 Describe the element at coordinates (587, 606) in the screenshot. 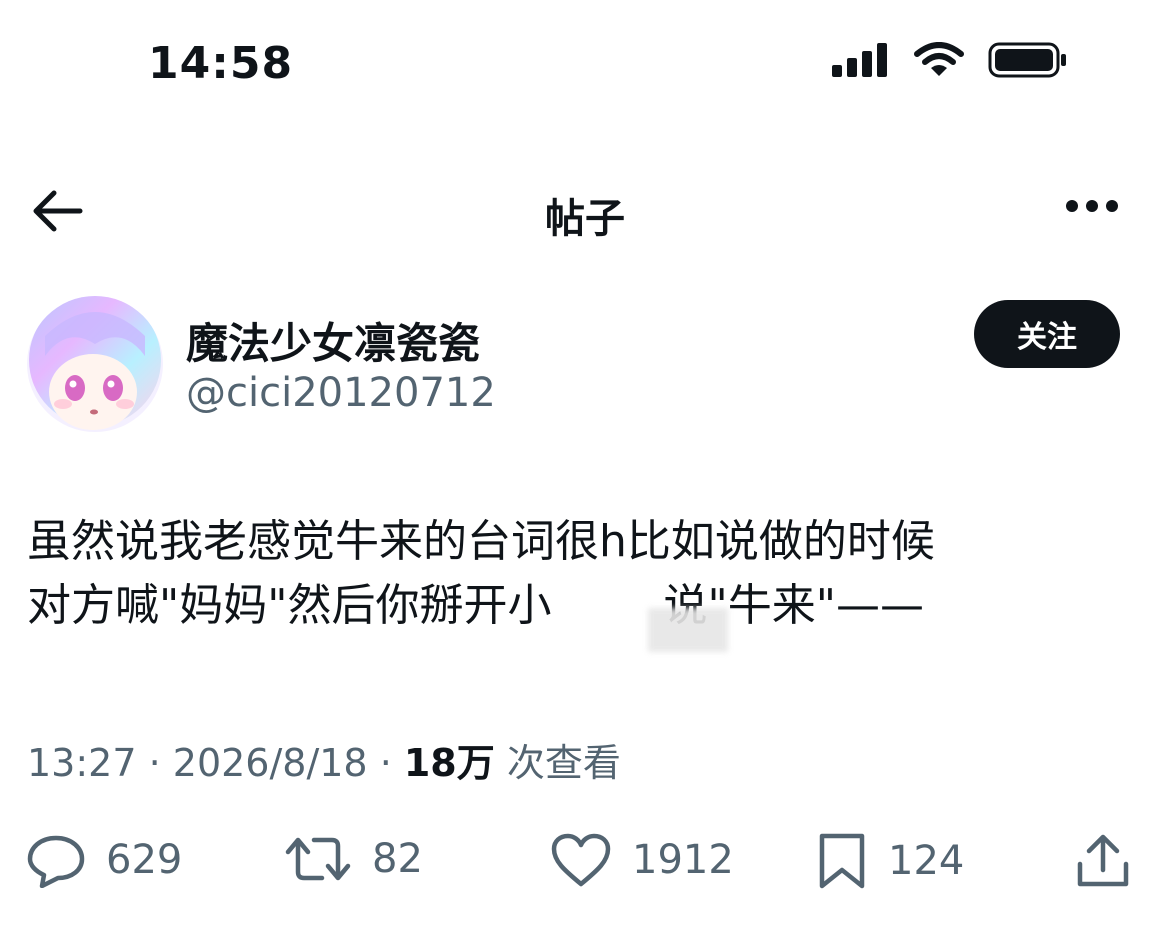

I see `tweet-line-2: 对方喊"妈妈"然后你掰开小 说"牛来"——` at that location.